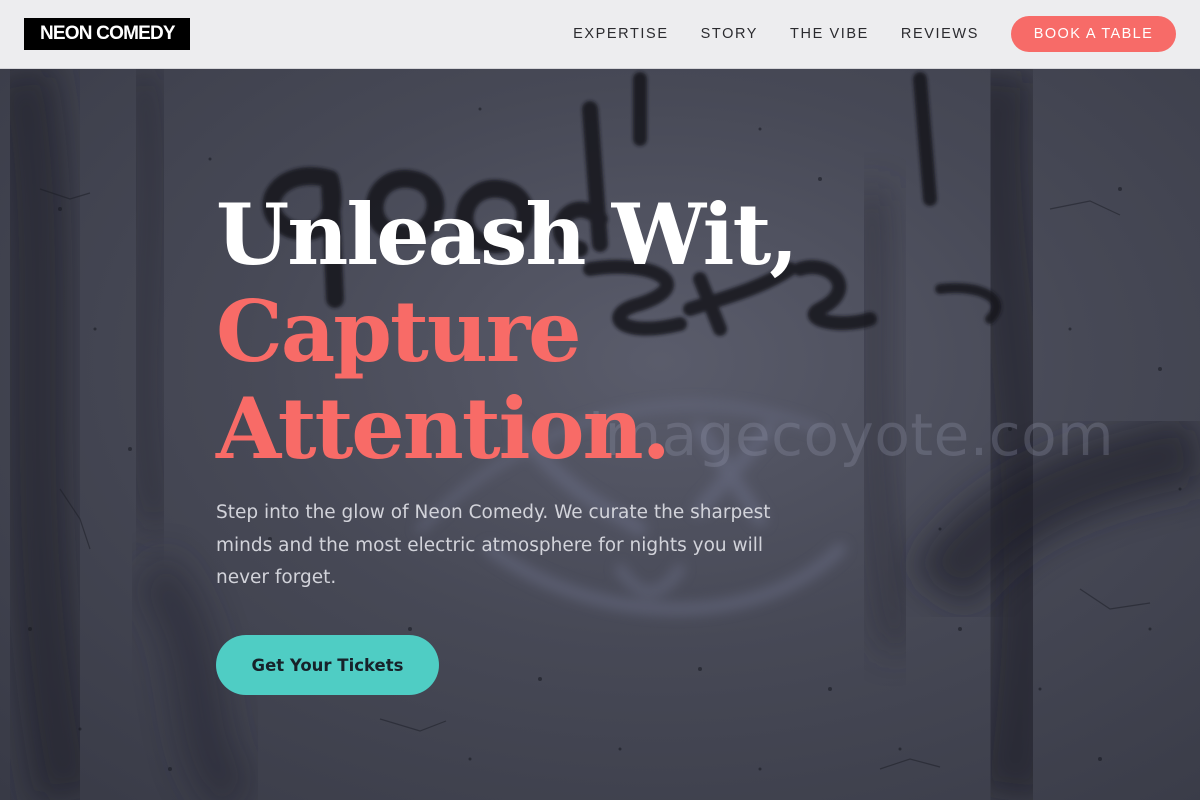  Describe the element at coordinates (443, 428) in the screenshot. I see `headline-line-3: Attention.` at that location.